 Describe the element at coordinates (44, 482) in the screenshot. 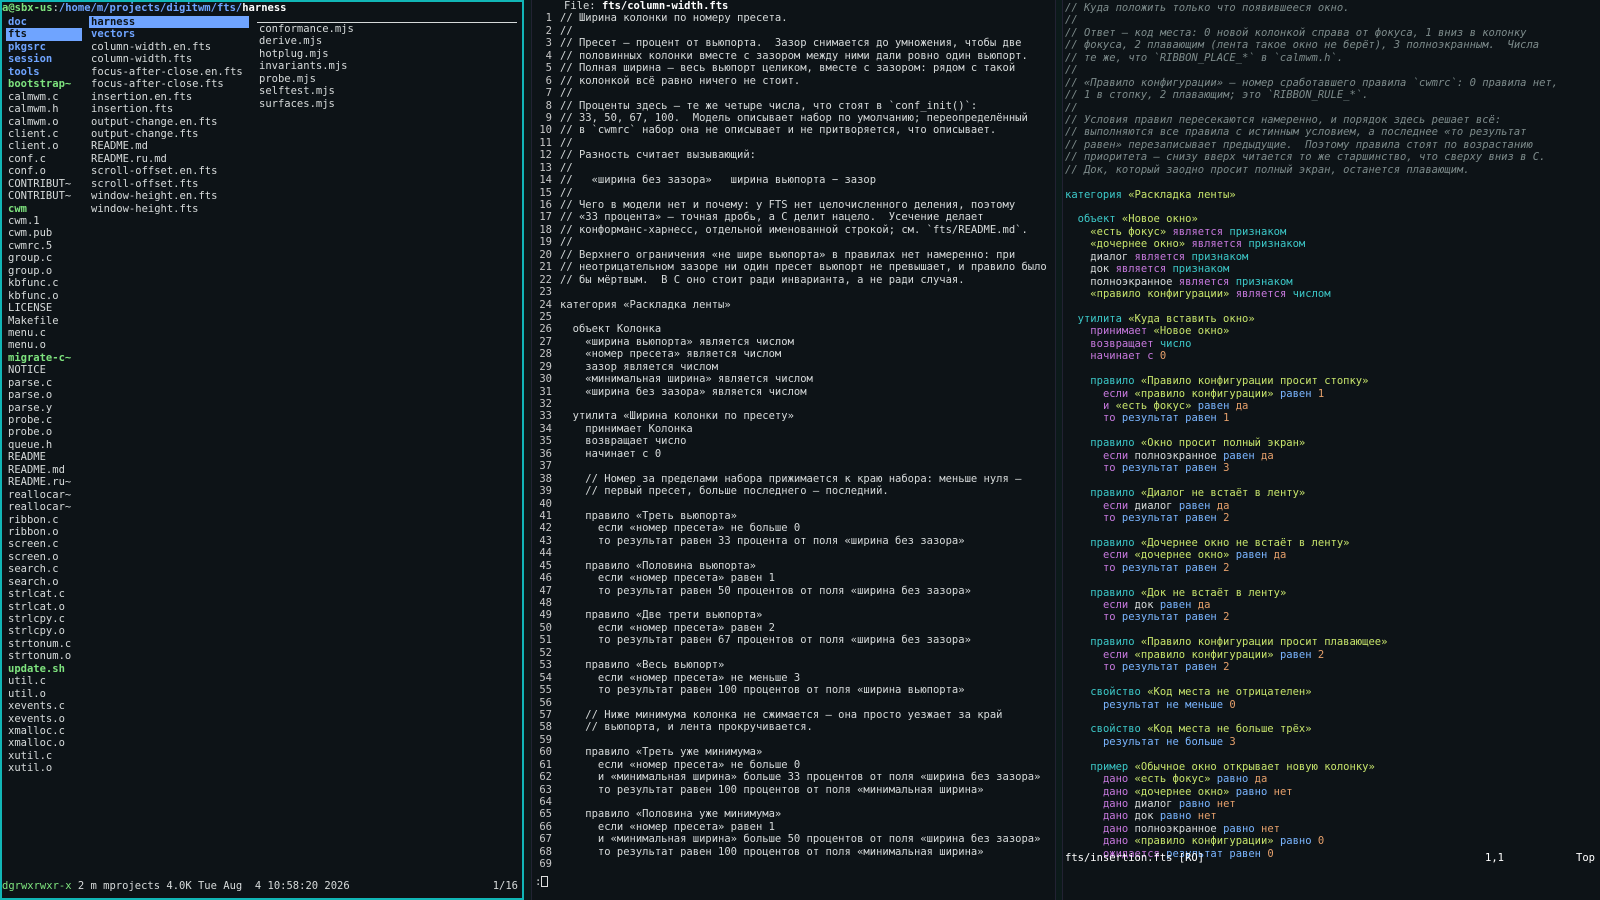

I see `file-entry: README.ru~` at that location.